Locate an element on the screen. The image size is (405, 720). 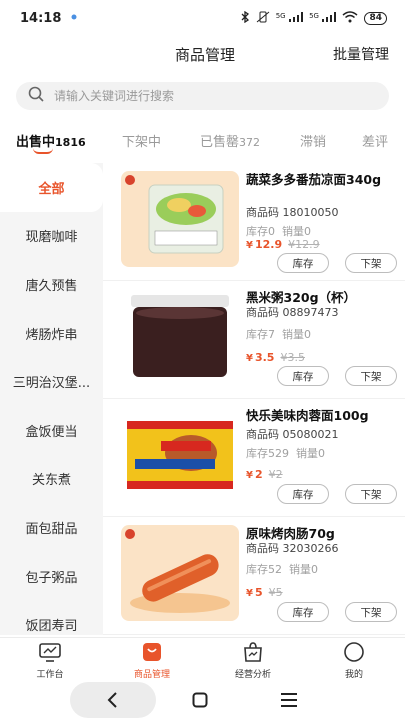
back-icon is located at coordinates (113, 702).